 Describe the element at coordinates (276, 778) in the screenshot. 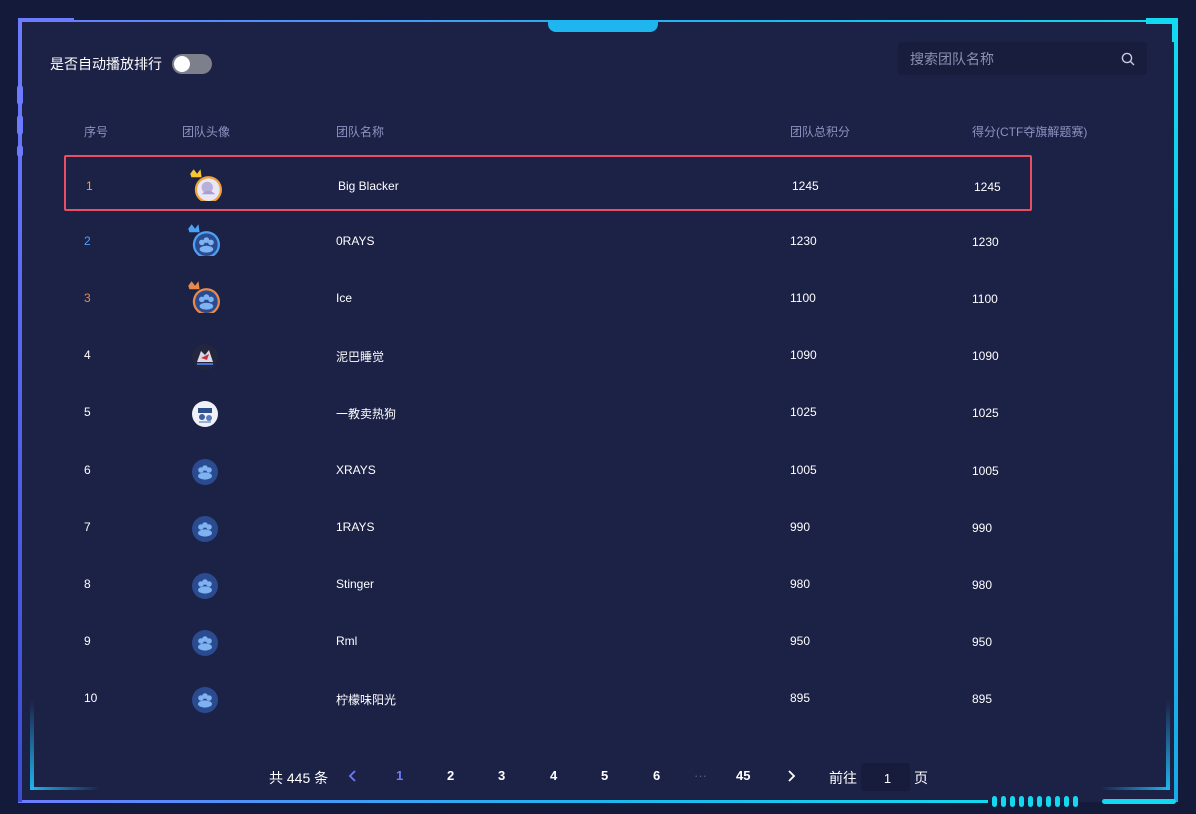

I see `total-prefix: 共` at that location.